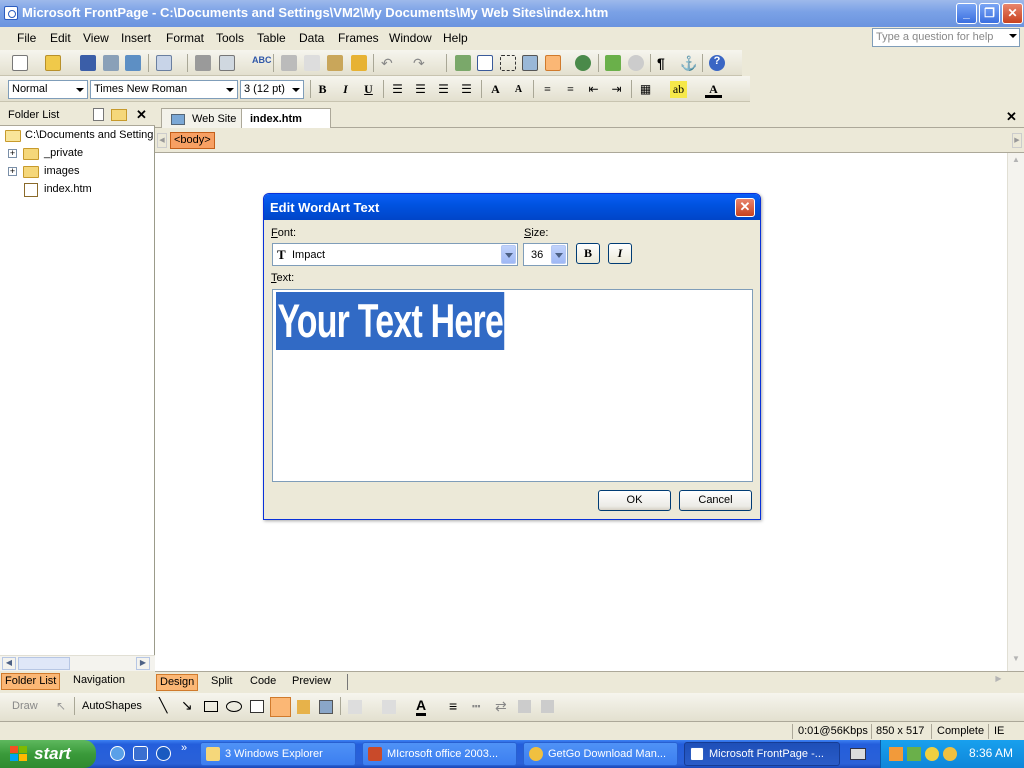  Describe the element at coordinates (77, 172) in the screenshot. I see `tree-item-images: + images` at that location.